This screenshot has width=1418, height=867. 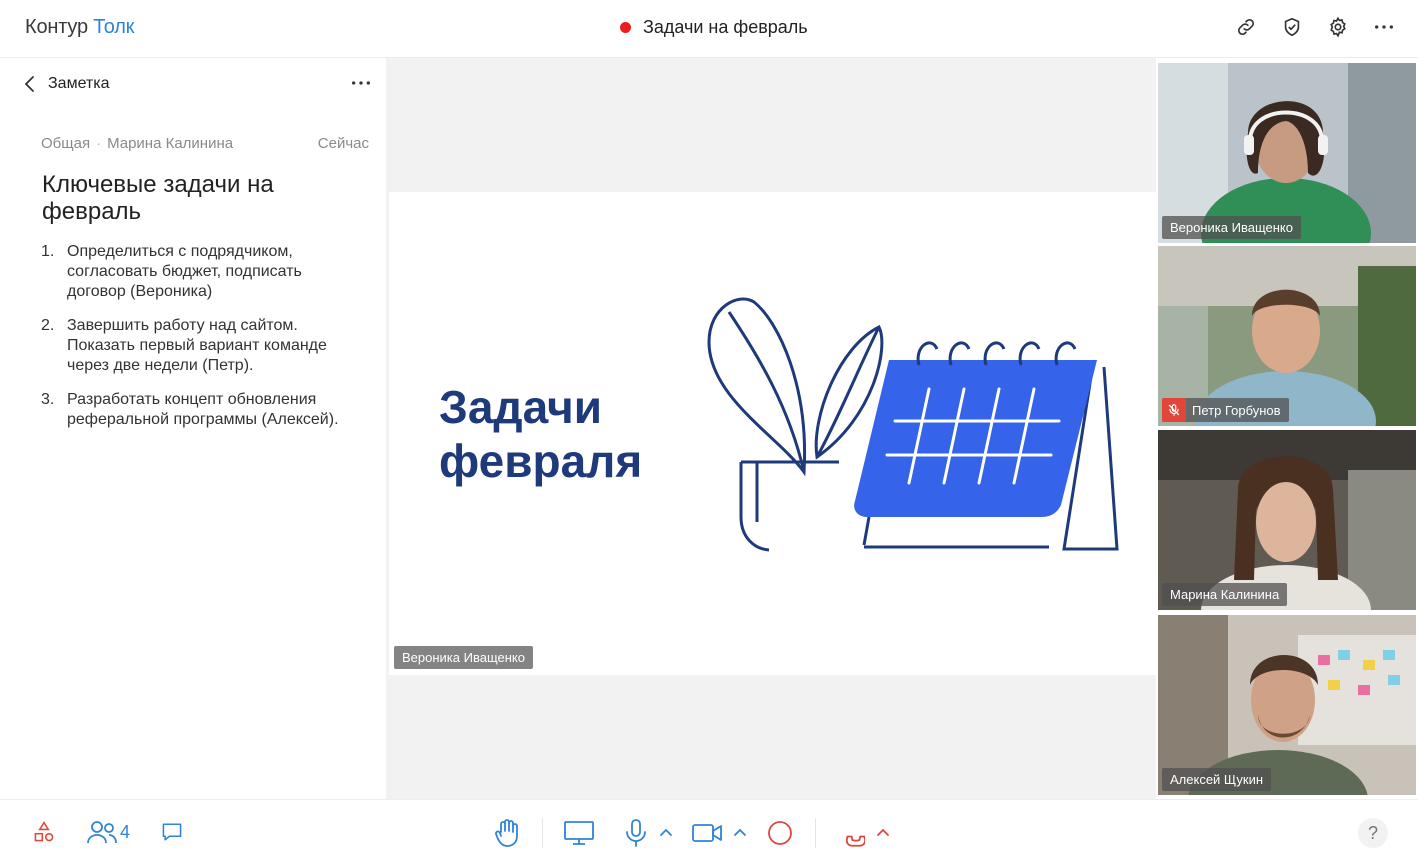 What do you see at coordinates (540, 434) in the screenshot?
I see `slide-title: Задачи февраля` at bounding box center [540, 434].